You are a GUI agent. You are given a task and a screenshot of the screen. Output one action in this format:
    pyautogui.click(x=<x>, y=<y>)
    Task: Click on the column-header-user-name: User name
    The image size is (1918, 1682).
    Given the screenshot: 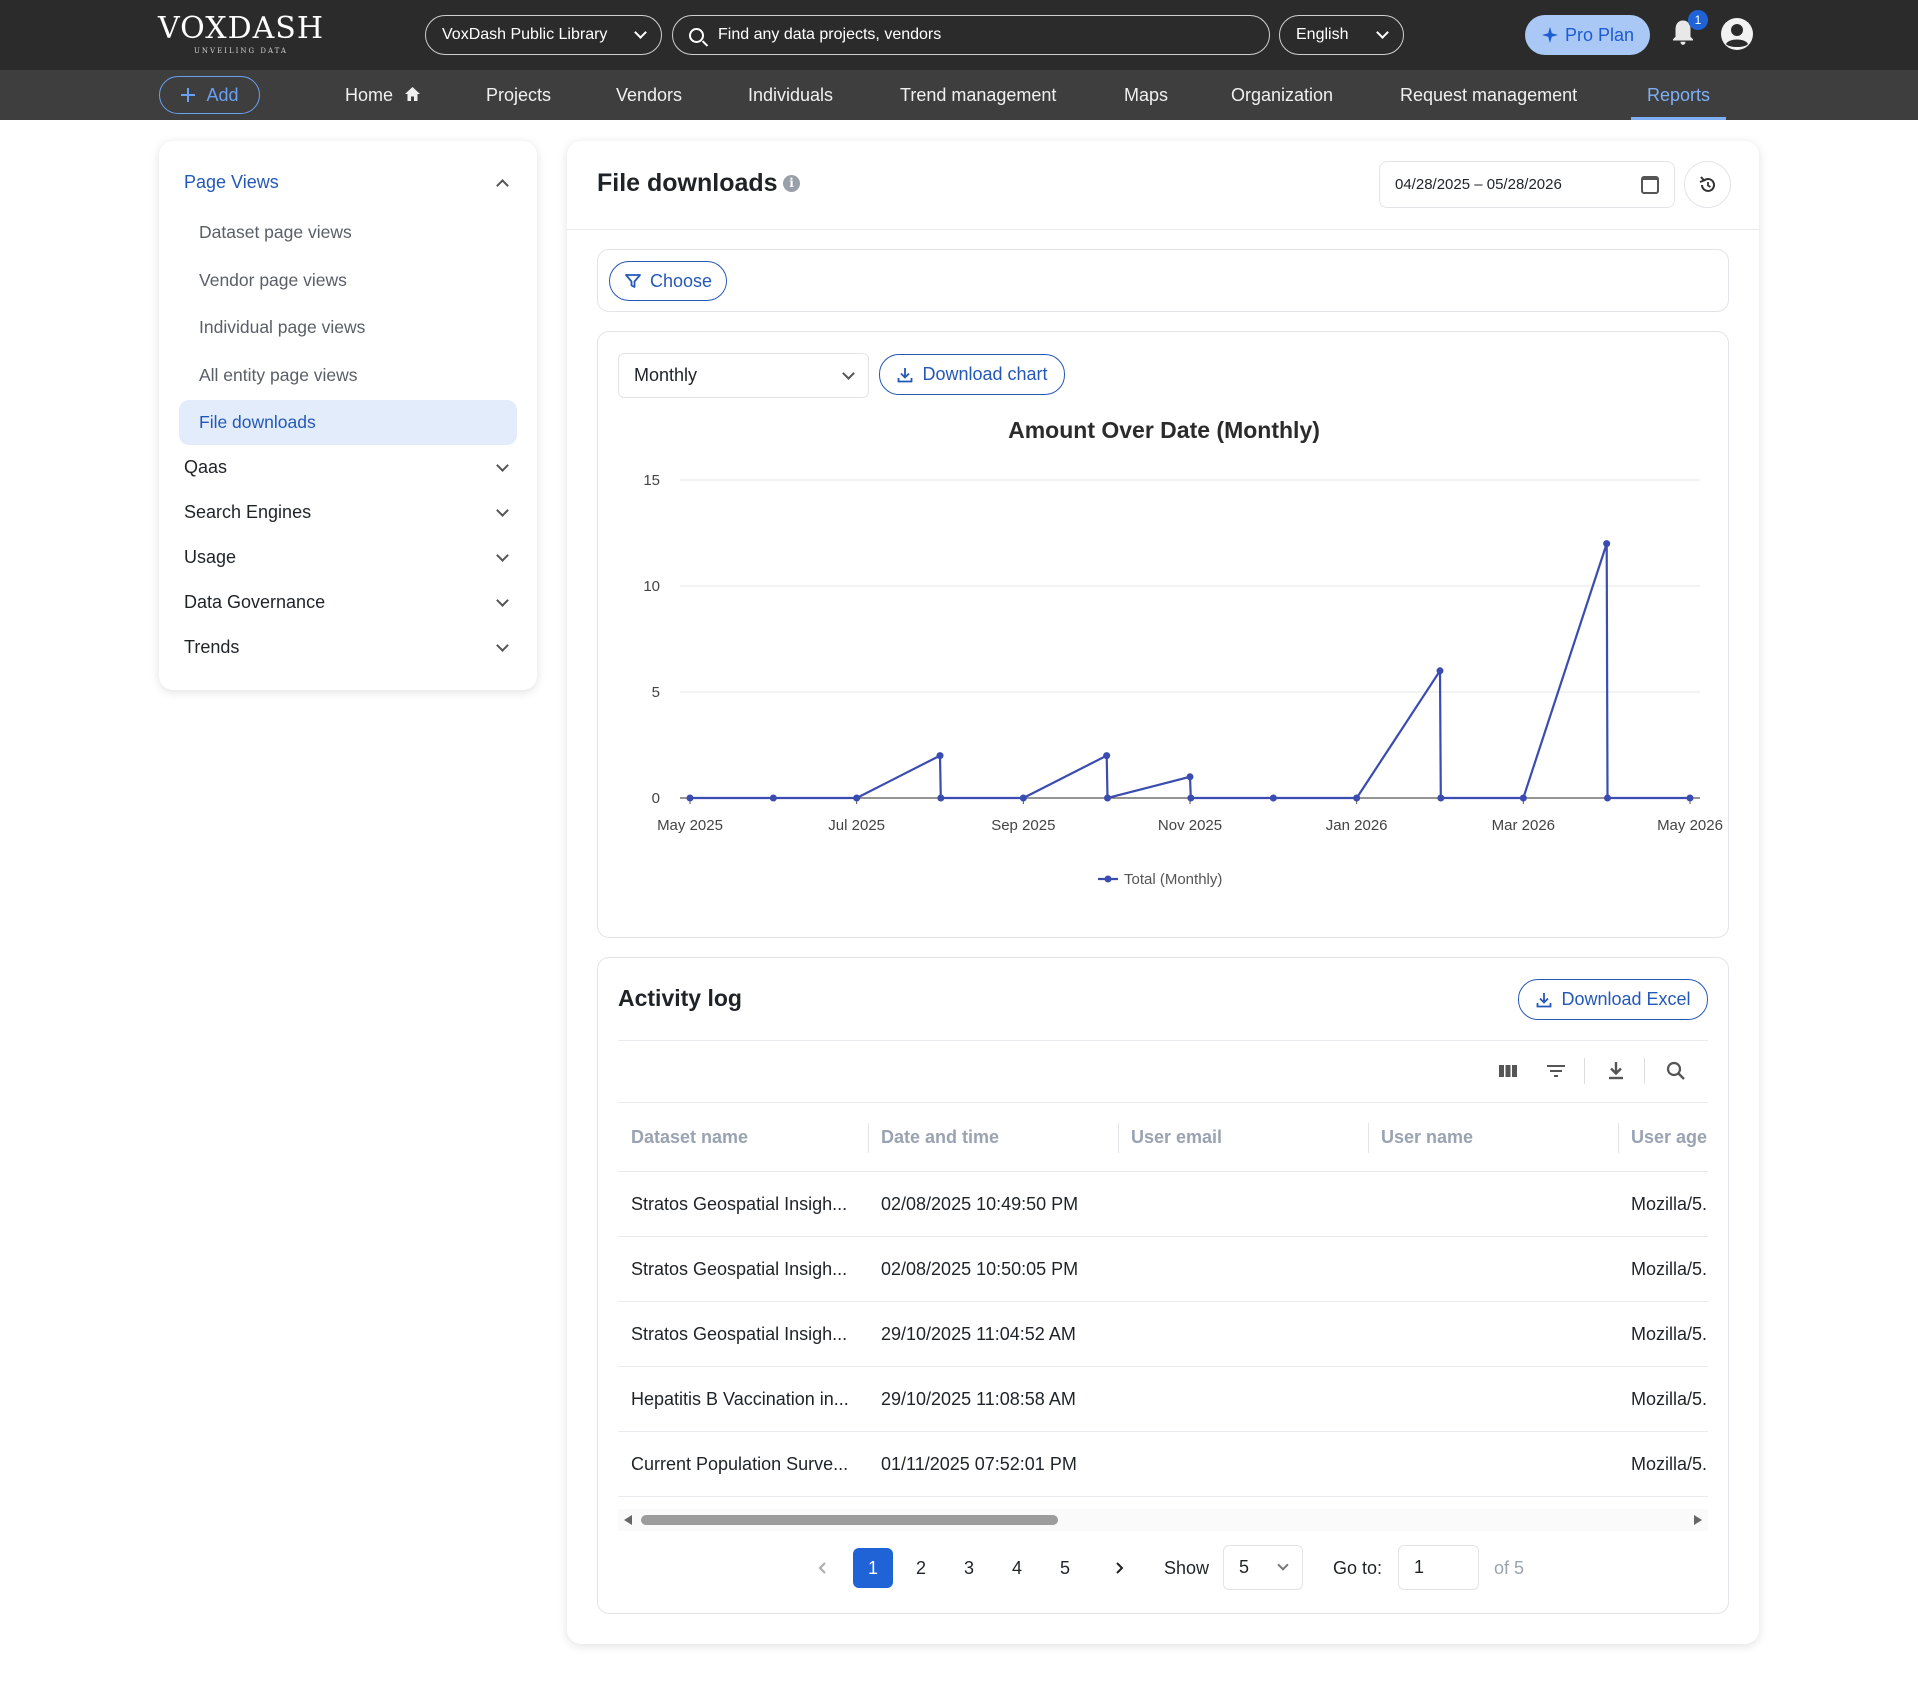 What is the action you would take?
    pyautogui.click(x=1493, y=1137)
    